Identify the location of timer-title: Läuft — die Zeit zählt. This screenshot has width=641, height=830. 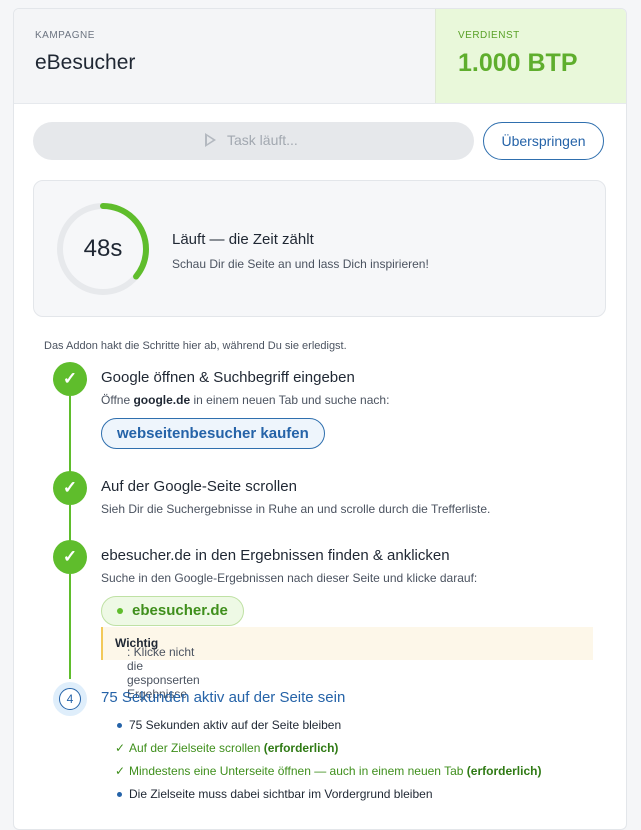
(243, 239).